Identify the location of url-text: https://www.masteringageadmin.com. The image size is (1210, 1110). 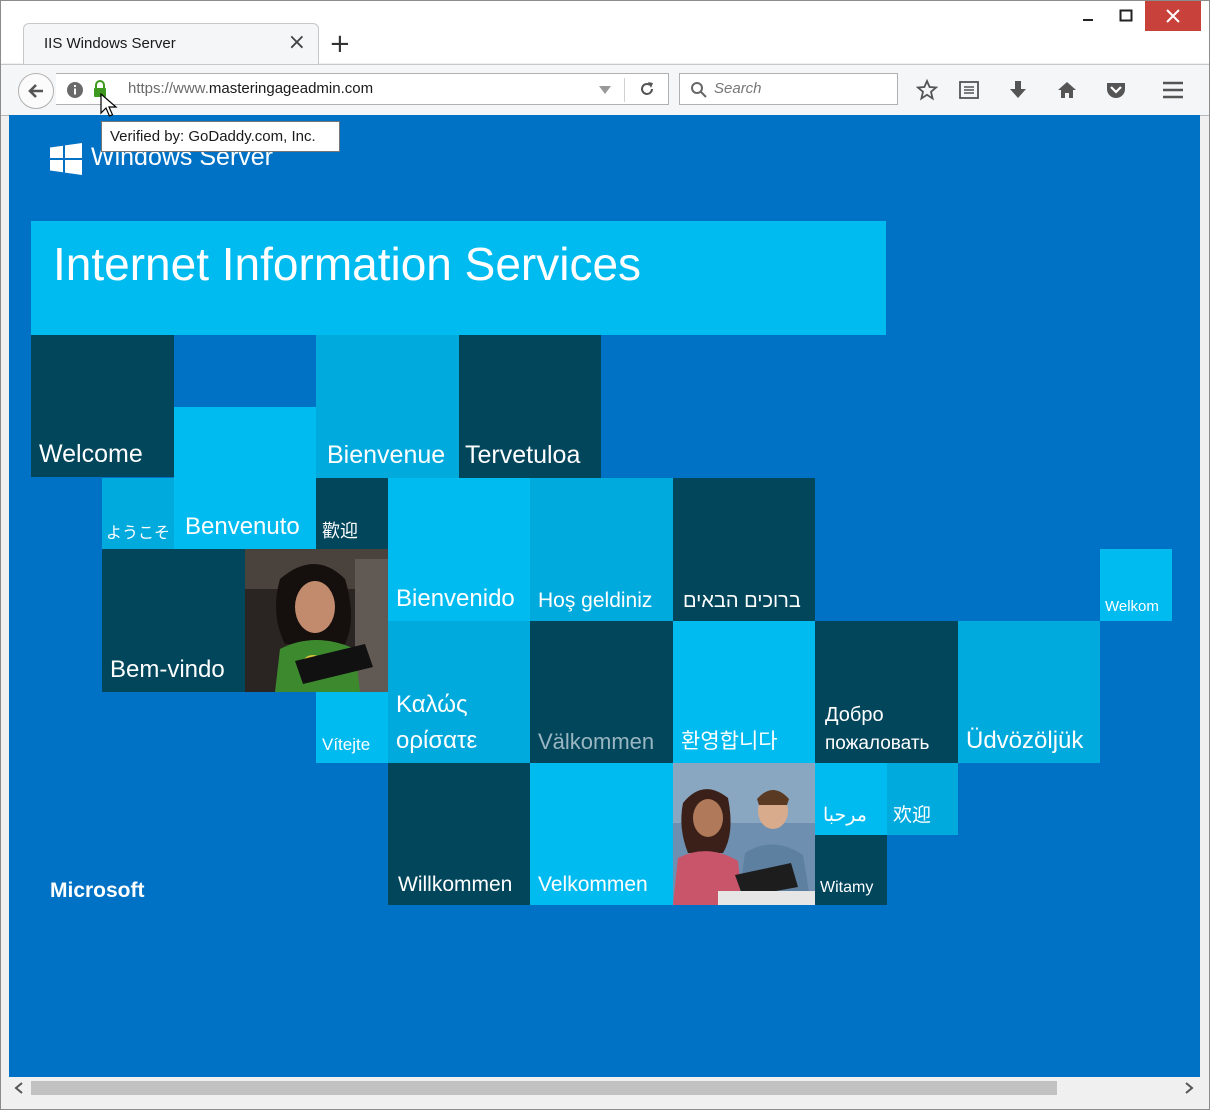
(250, 88).